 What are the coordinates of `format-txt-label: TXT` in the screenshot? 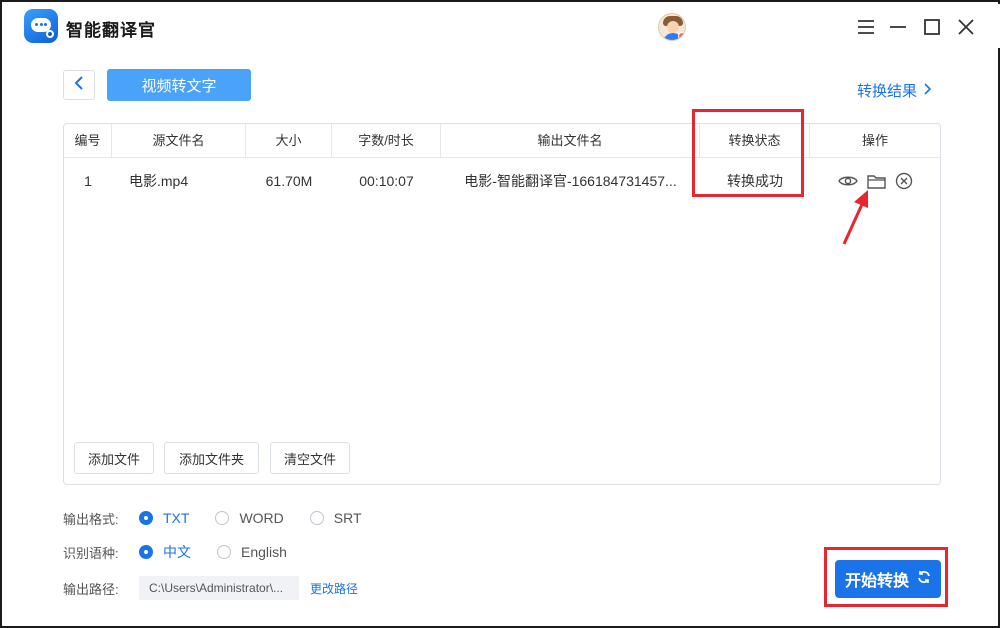 It's located at (176, 518).